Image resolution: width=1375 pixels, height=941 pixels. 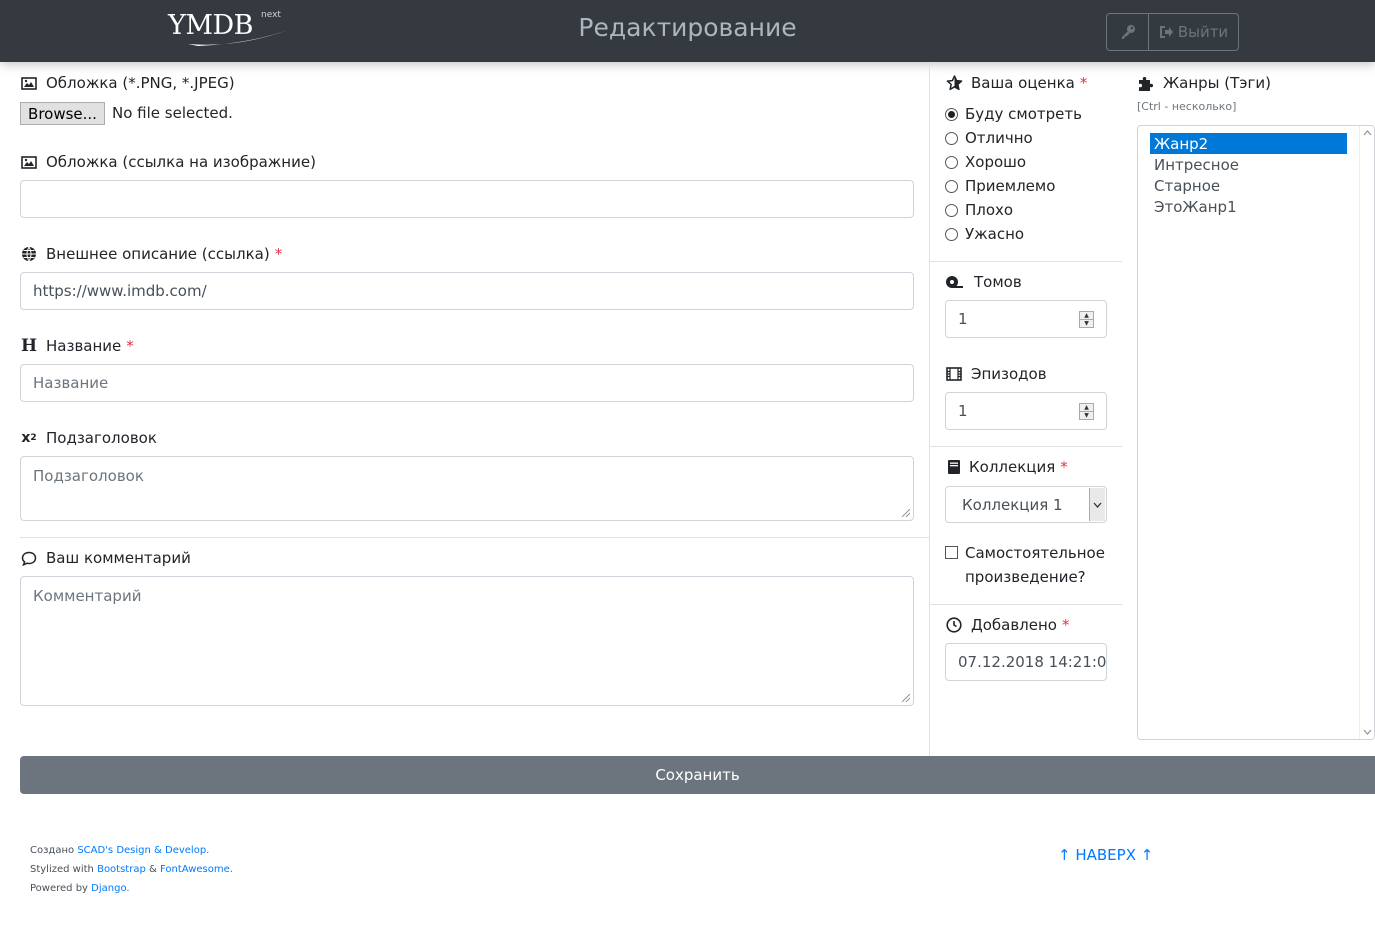 I want to click on genre-option: Интресное, so click(x=1248, y=164).